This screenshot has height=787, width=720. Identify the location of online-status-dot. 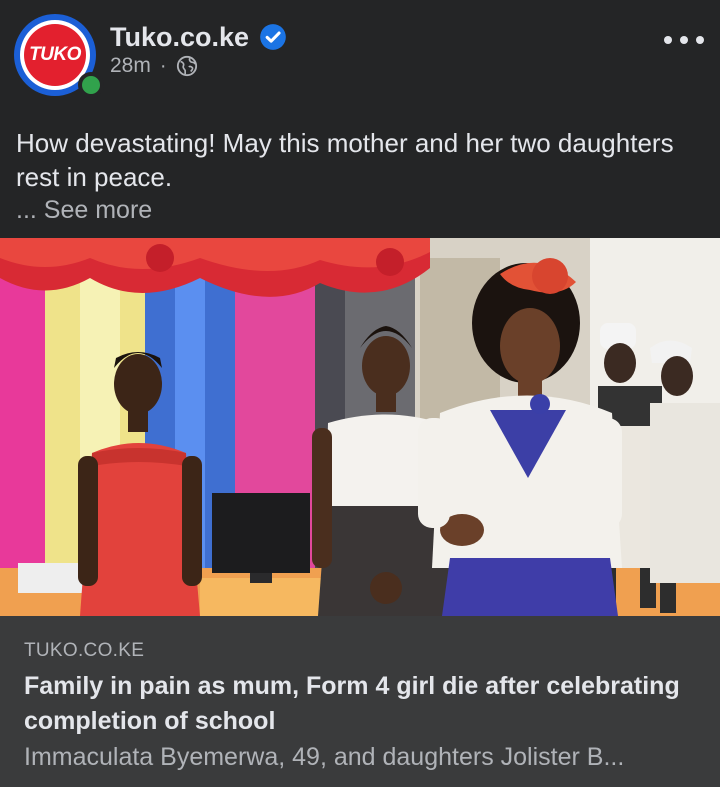
(91, 85).